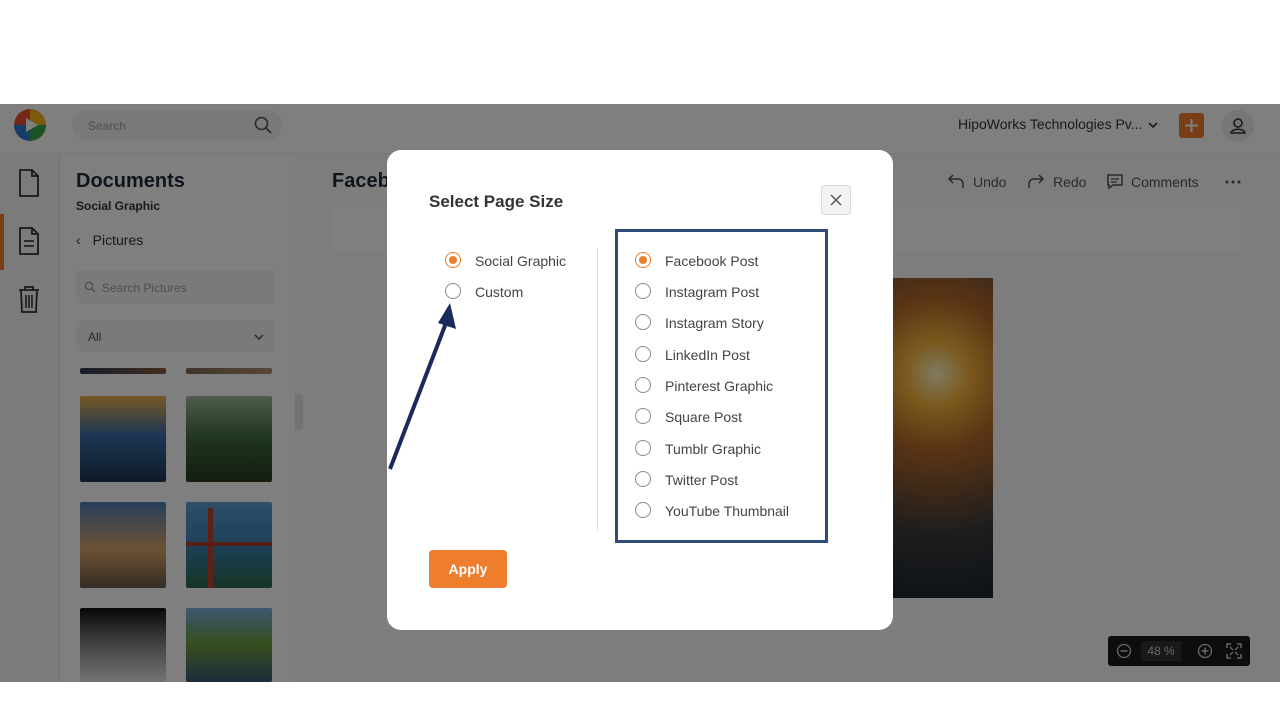  I want to click on radio-label: Instagram Story, so click(714, 323).